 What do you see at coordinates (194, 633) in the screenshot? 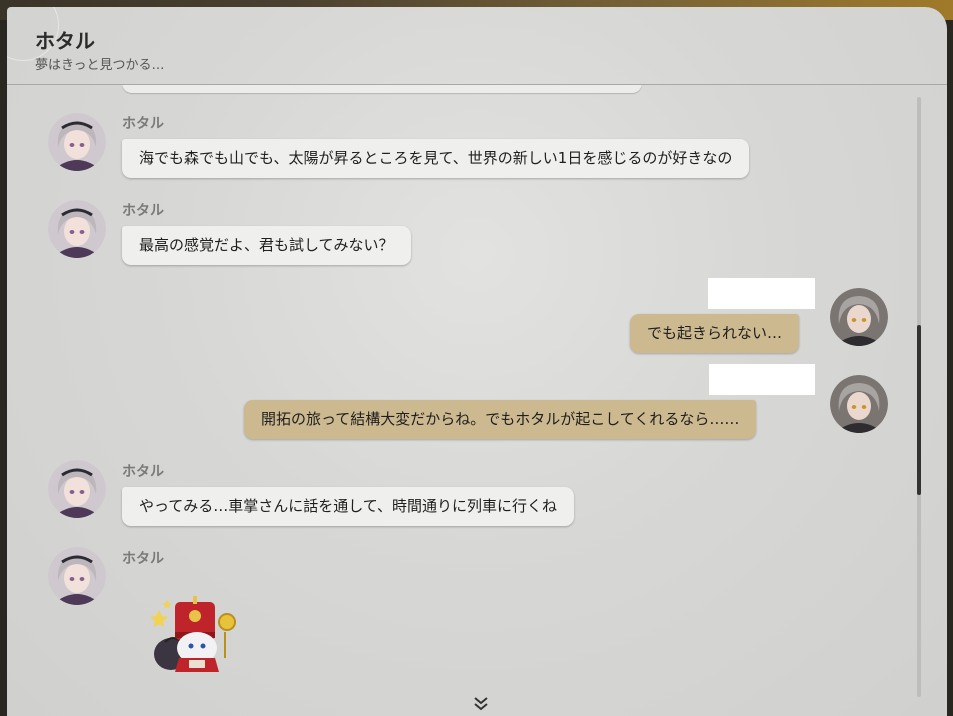
I see `pom-pom-sticker` at bounding box center [194, 633].